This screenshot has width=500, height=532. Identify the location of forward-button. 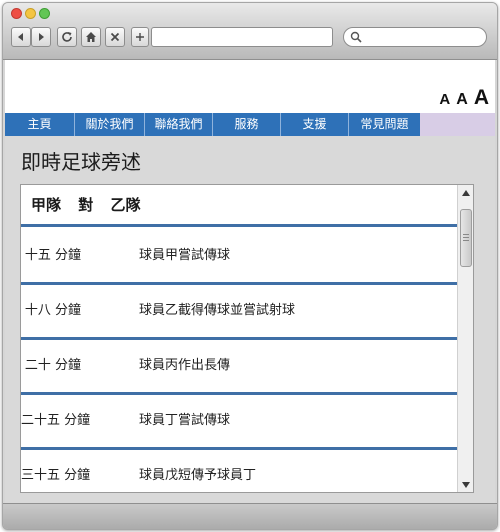
(41, 37).